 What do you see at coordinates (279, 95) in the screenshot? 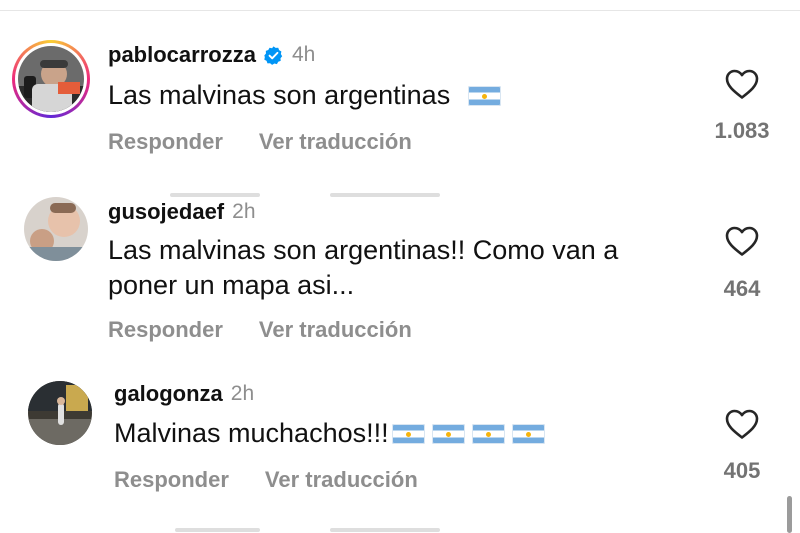
I see `comment-text-content: Las malvinas son argentinas` at bounding box center [279, 95].